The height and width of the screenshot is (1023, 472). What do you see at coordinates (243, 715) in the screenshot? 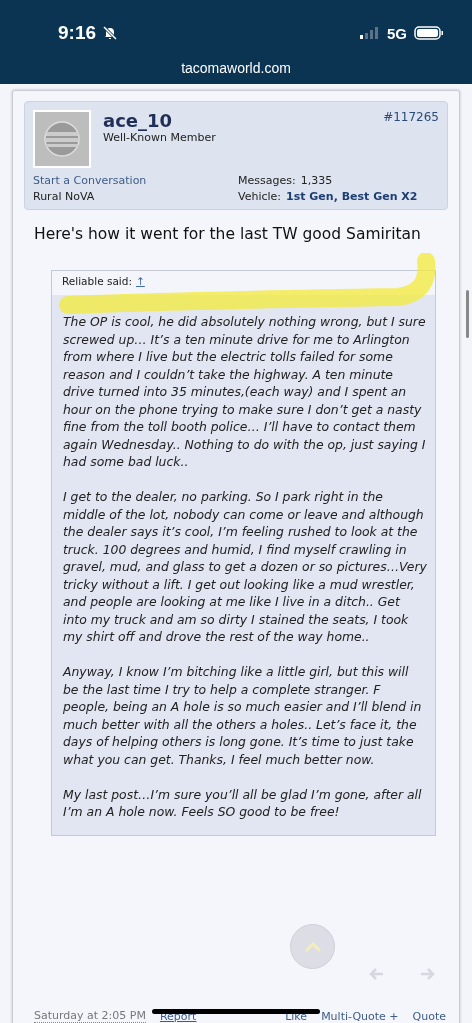
I see `quote-paragraph: Anyway, I know I’m bitching like a little girl, but this will be the last time I try to help a complete stranger. F people, being an A hole is so much easier and I’ll blend in much better with all the others a holes.. Let’s face it, the days of helping others is long gone. It’s time to just take what you can get. Thanks, I feel much better now.` at bounding box center [243, 715].